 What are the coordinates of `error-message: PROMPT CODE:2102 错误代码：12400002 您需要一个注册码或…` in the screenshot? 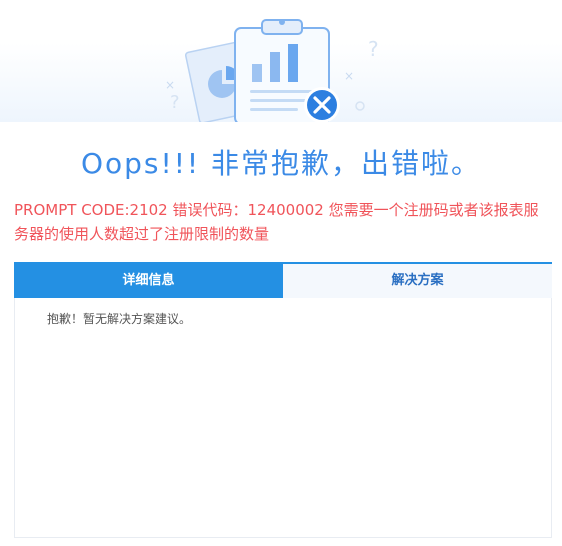 It's located at (276, 222).